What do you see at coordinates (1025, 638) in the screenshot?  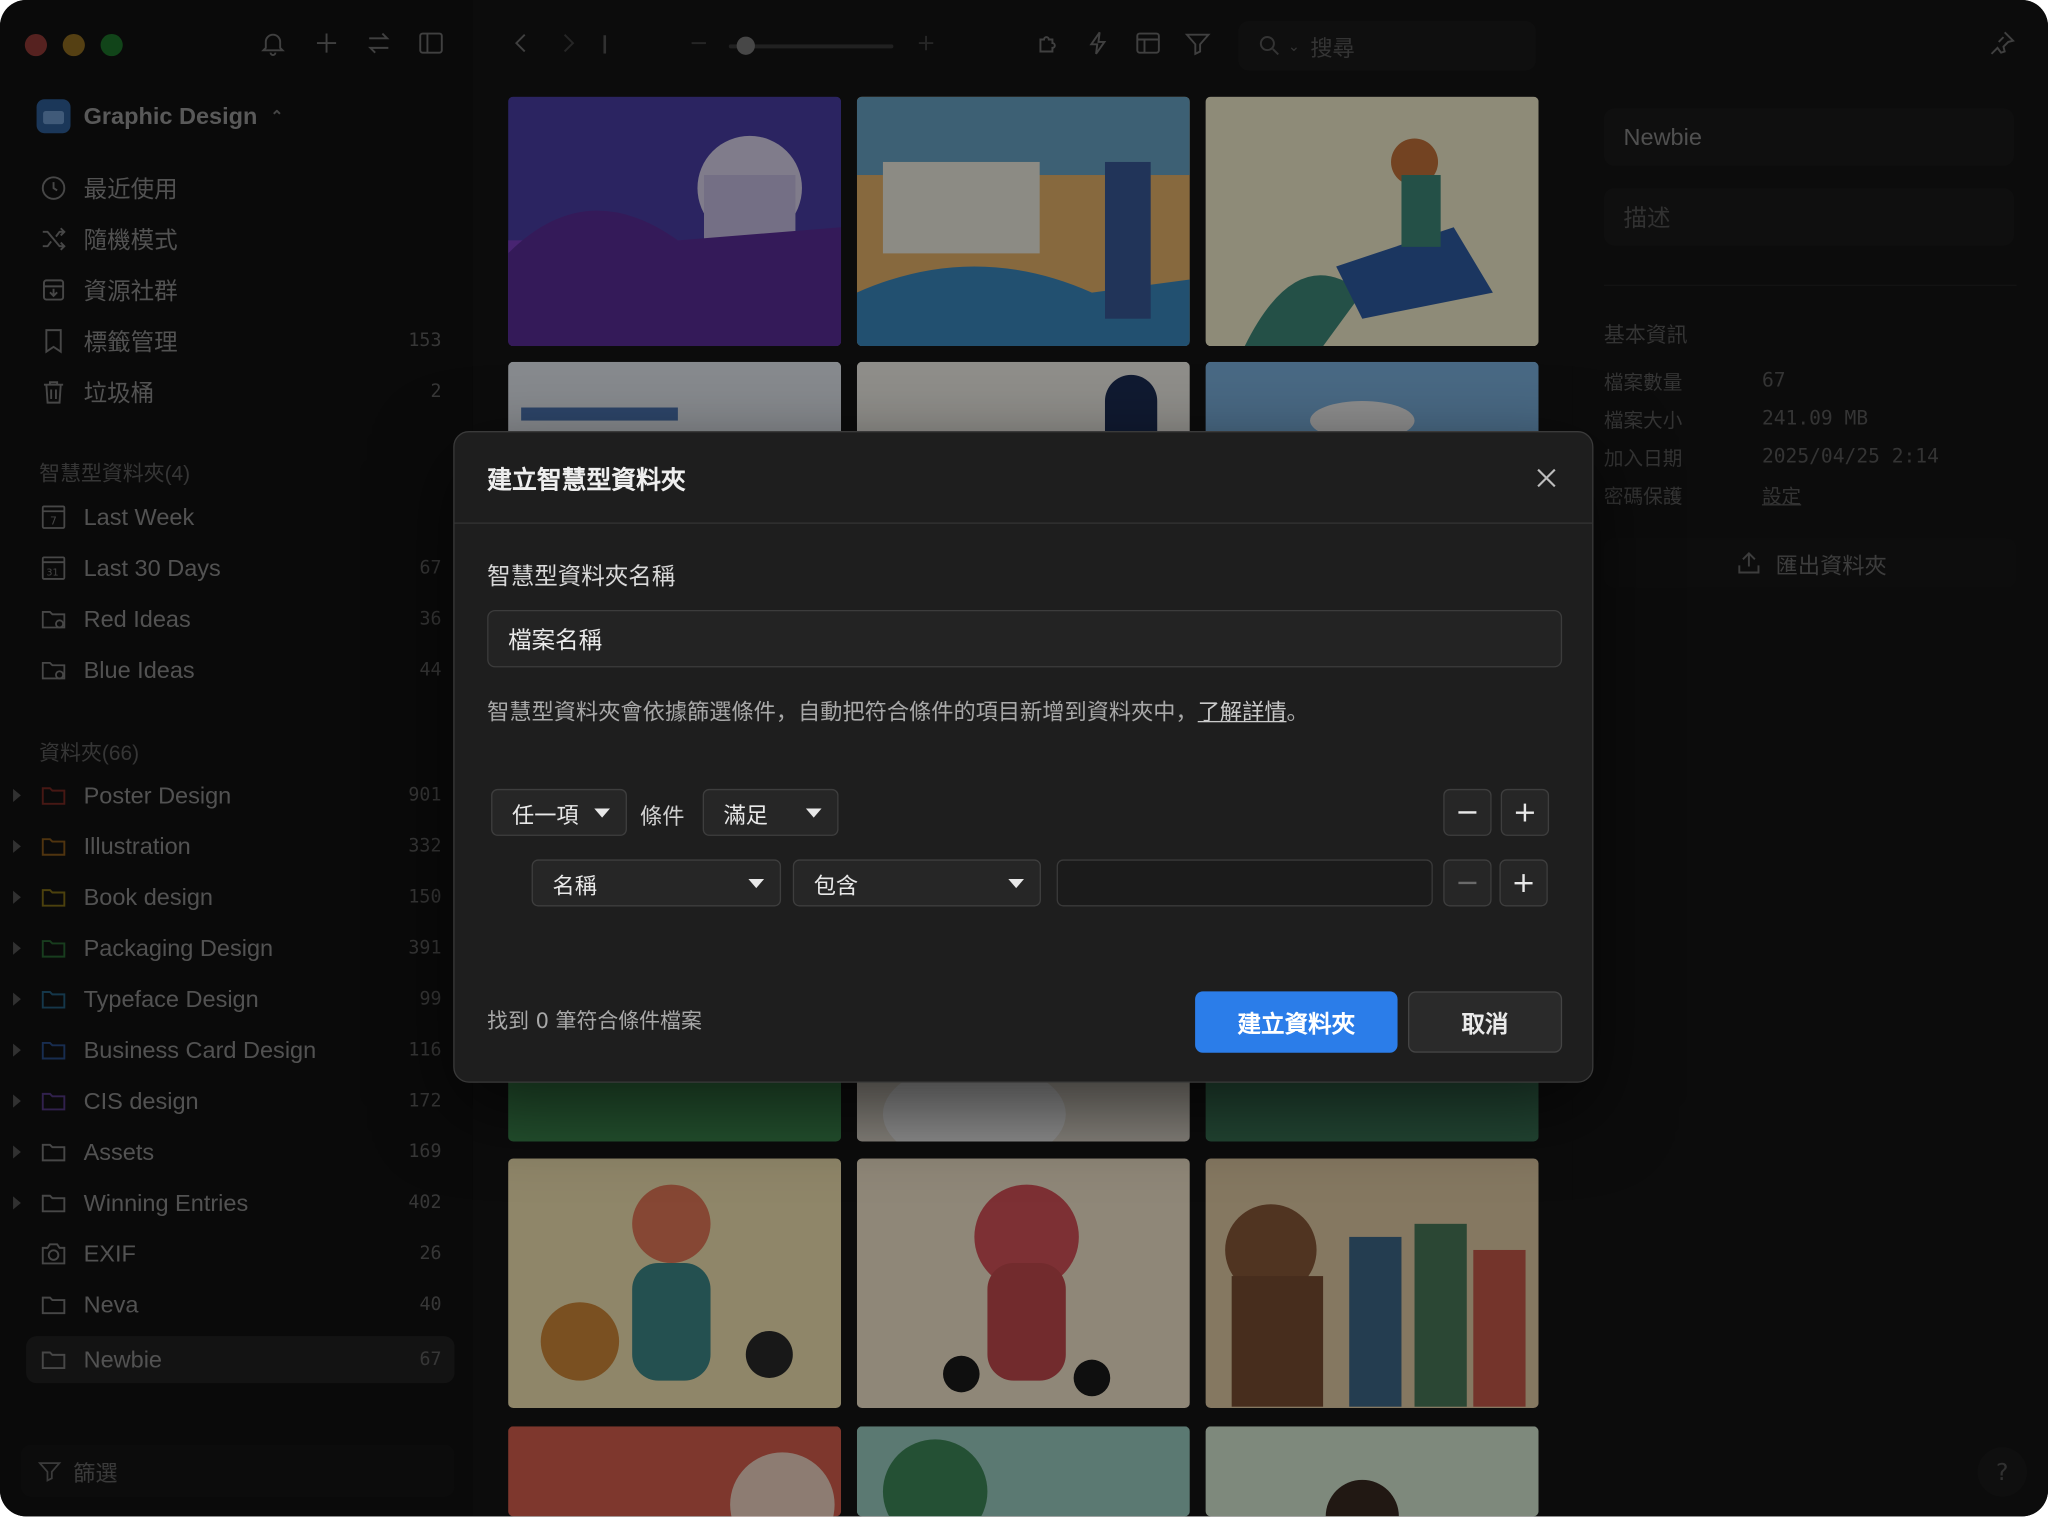 I see `smart-folder-name-input` at bounding box center [1025, 638].